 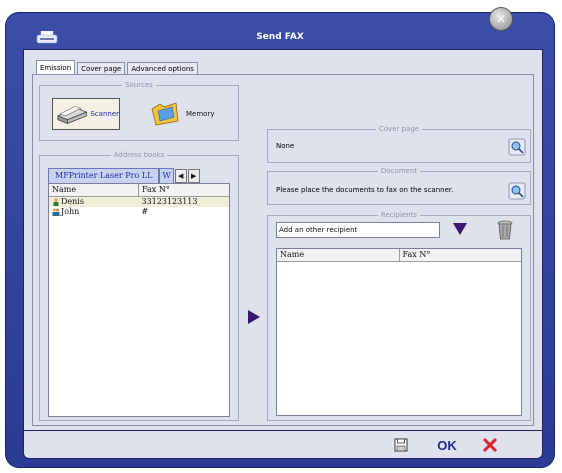 What do you see at coordinates (254, 317) in the screenshot?
I see `add-recipient-arrow-button` at bounding box center [254, 317].